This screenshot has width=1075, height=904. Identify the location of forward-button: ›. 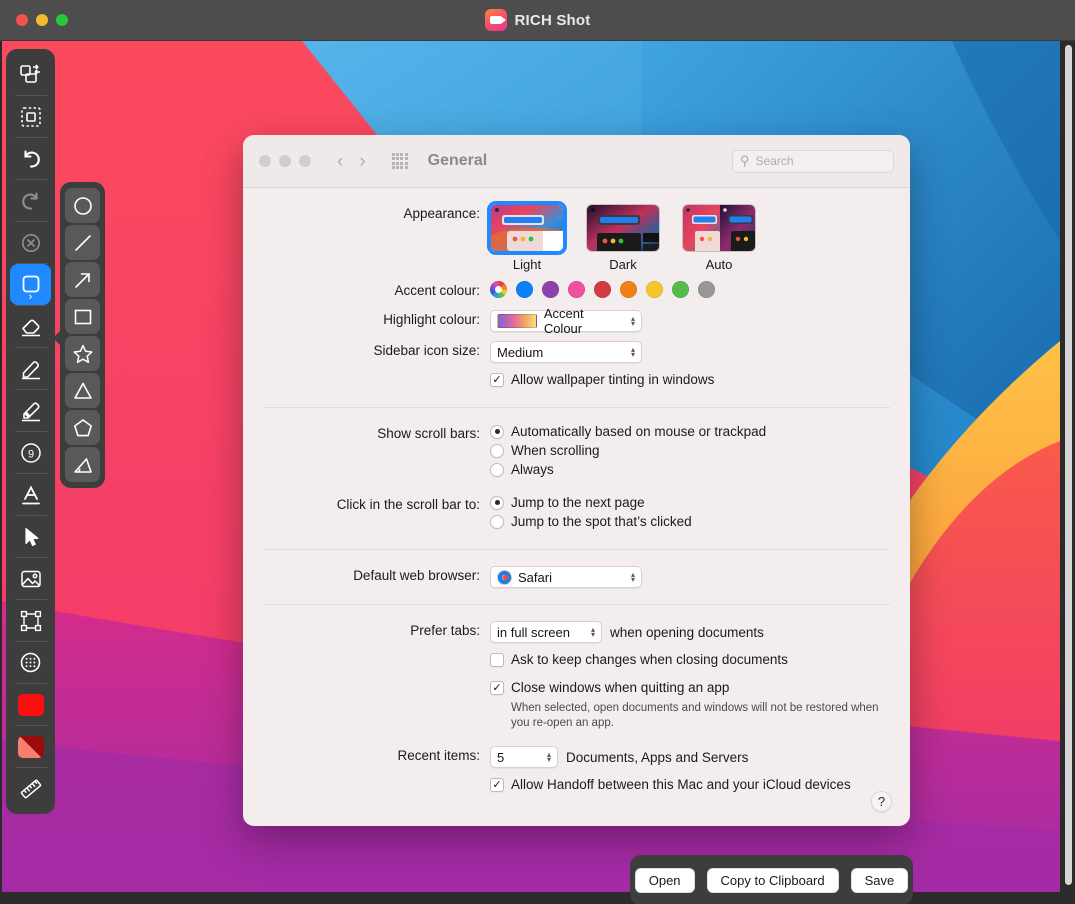
(362, 161).